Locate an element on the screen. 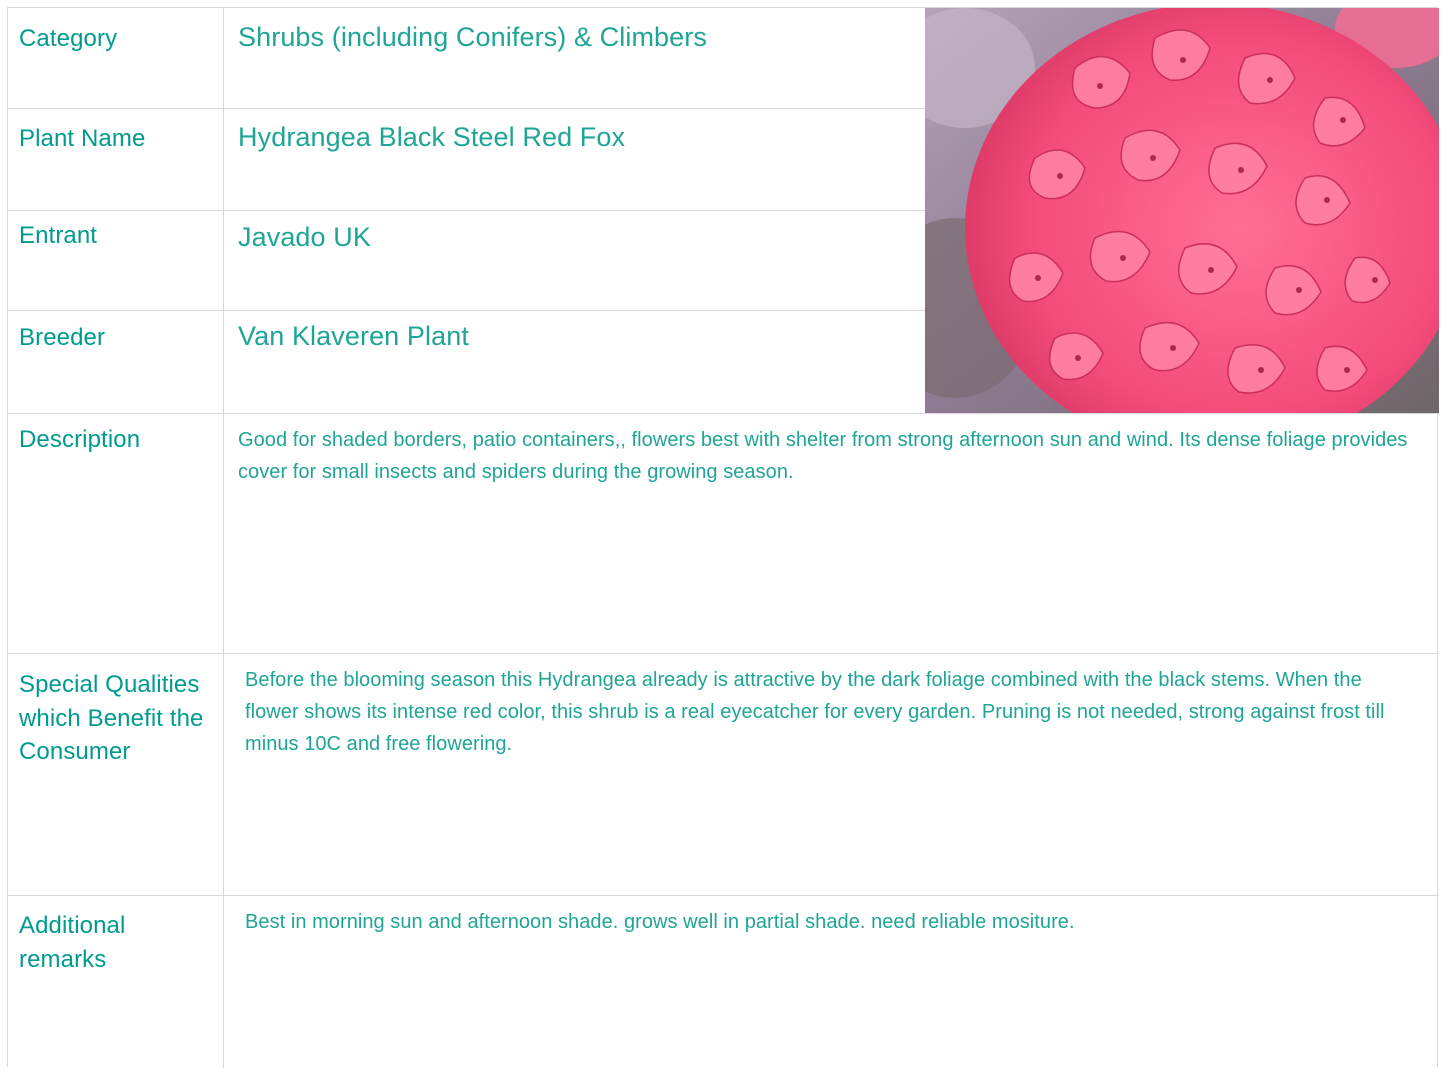 This screenshot has width=1441, height=1068. hydrangea-photo is located at coordinates (1182, 210).